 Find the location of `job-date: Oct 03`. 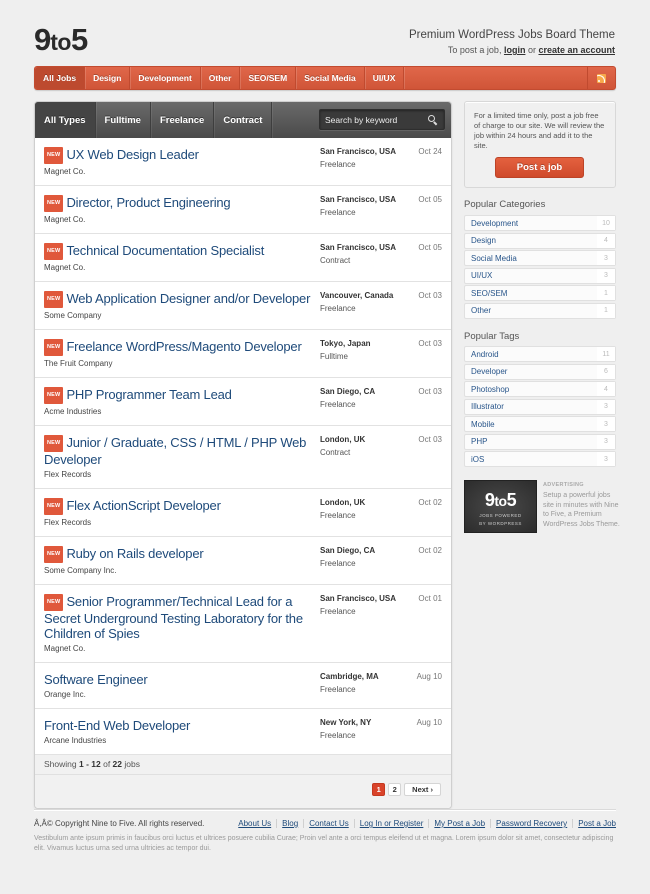

job-date: Oct 03 is located at coordinates (430, 439).